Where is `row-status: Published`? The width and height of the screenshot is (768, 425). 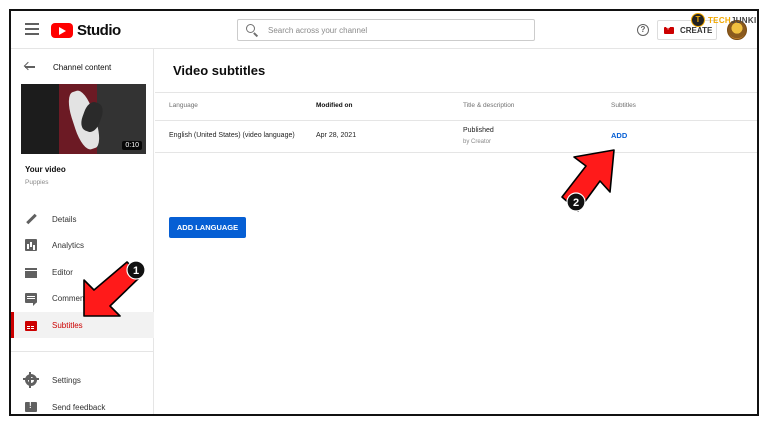 row-status: Published is located at coordinates (478, 130).